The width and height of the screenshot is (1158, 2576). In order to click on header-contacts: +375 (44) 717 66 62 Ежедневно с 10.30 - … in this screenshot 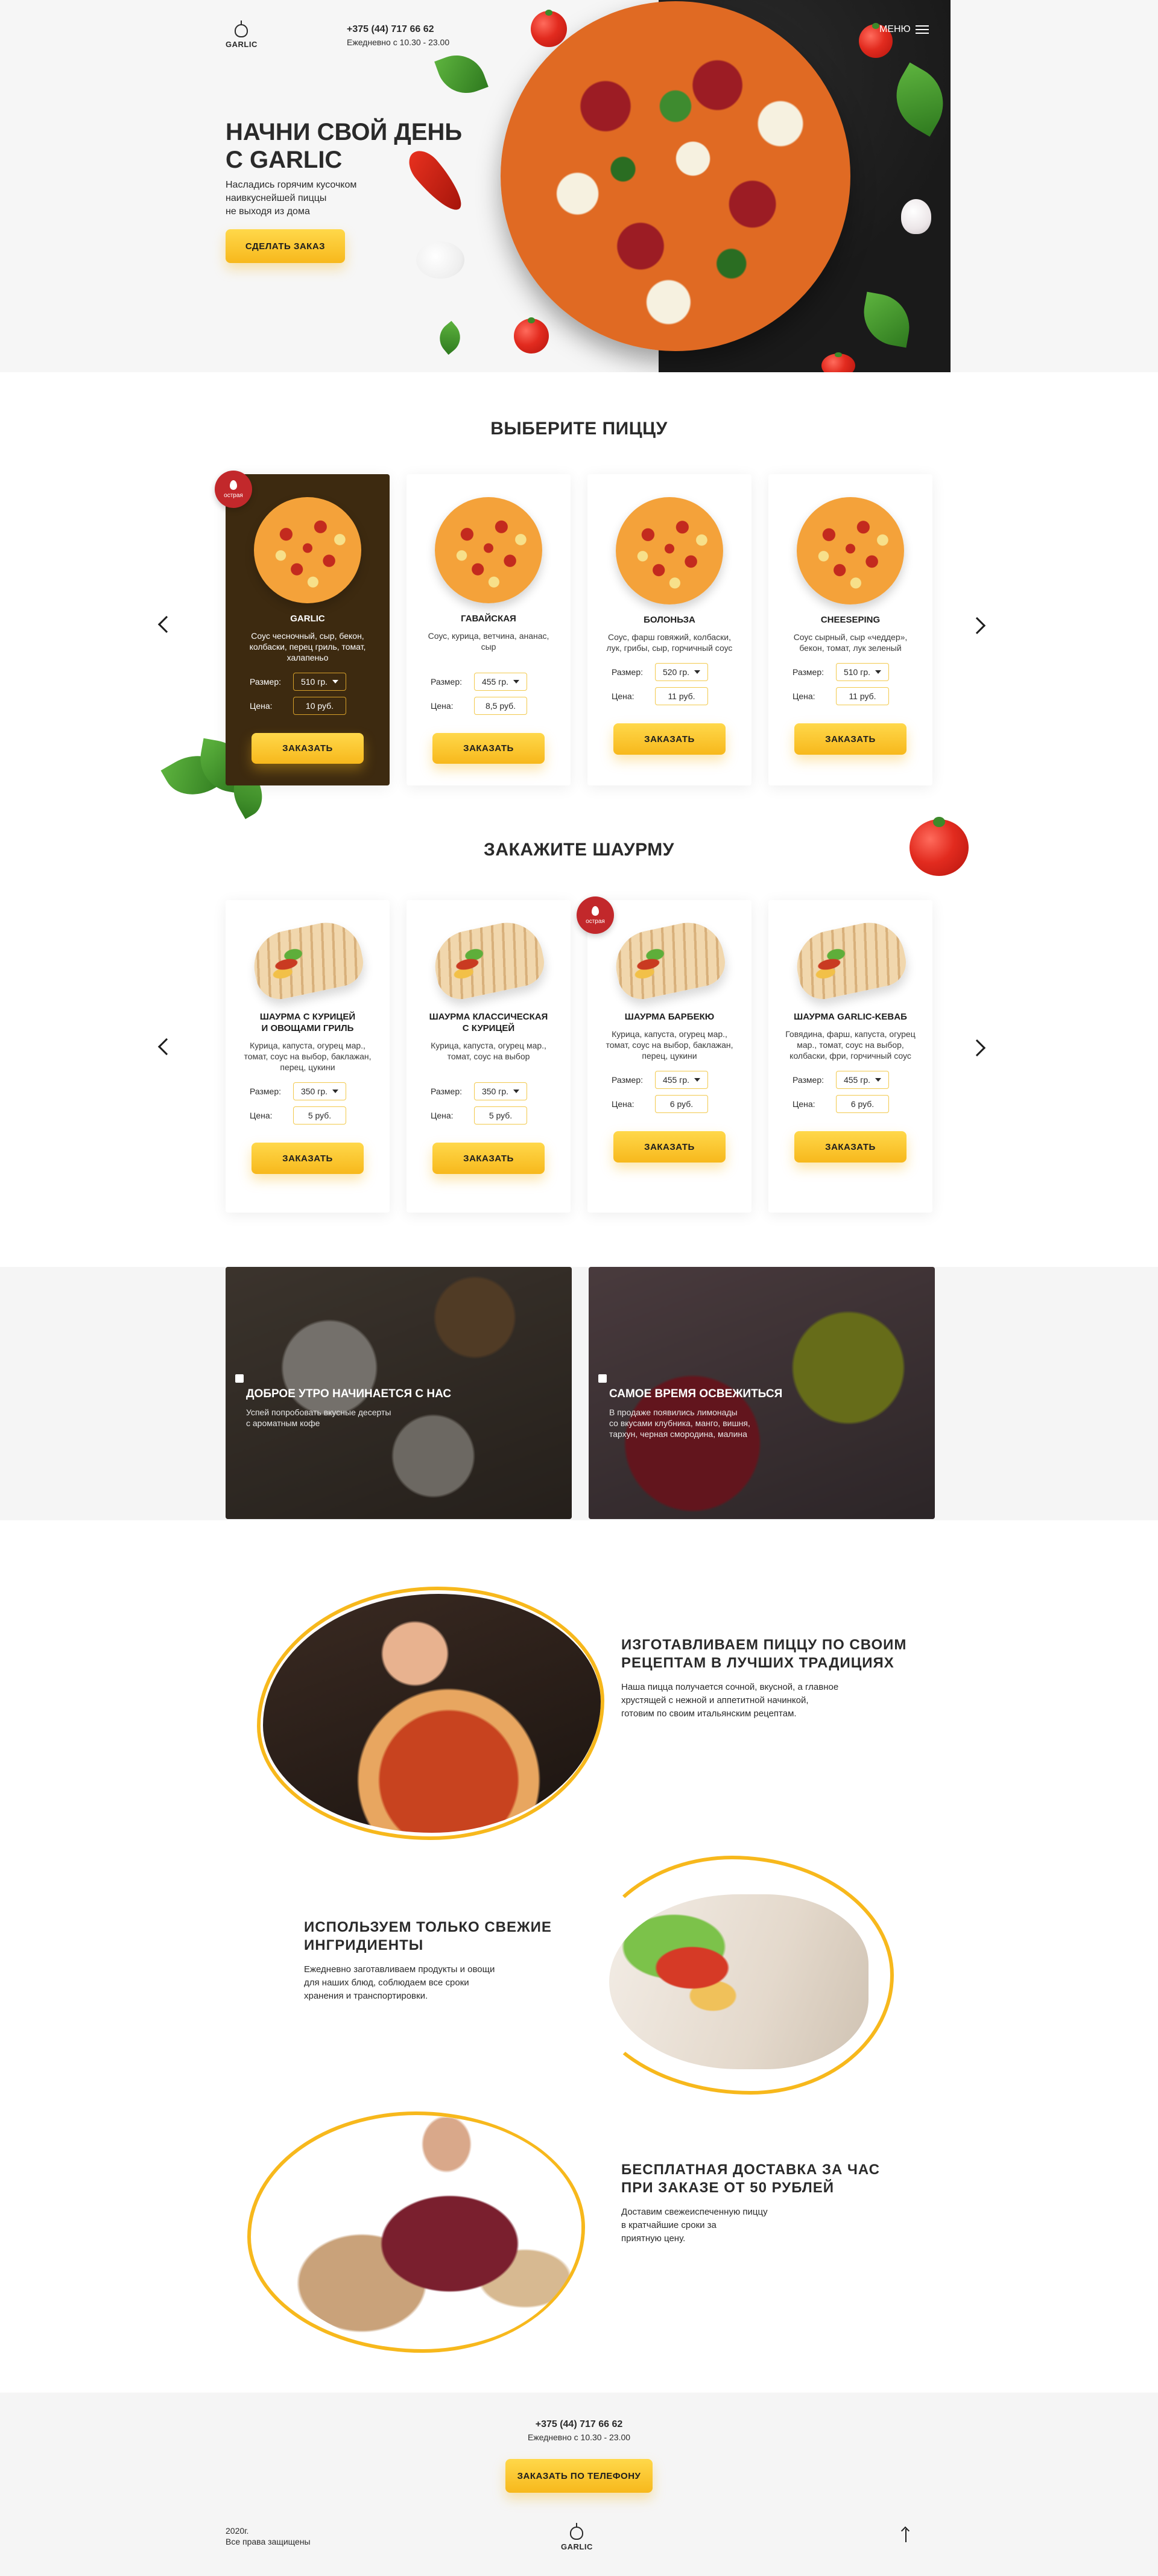, I will do `click(398, 35)`.